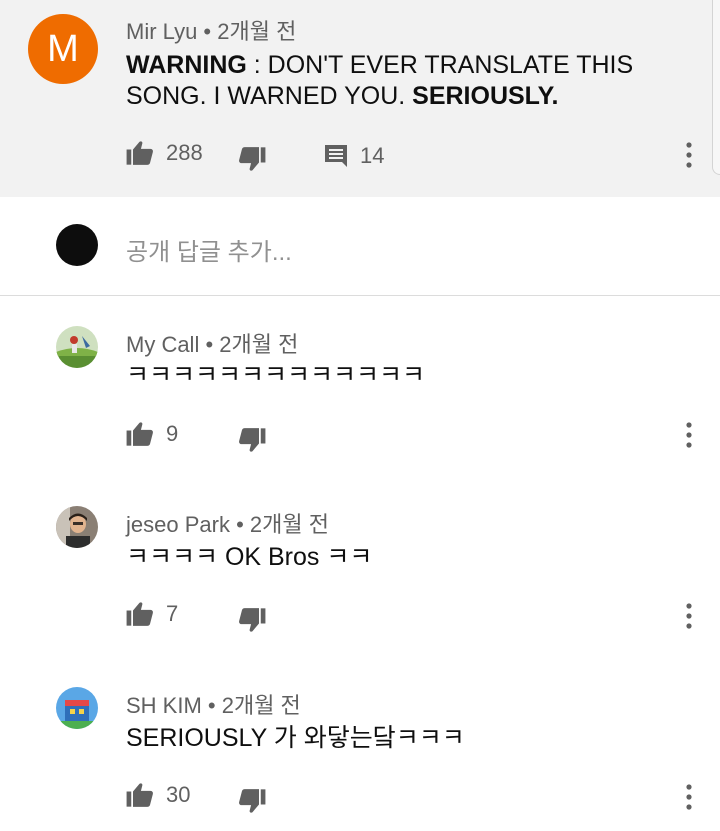  I want to click on comment-text: SERIOUSLY 가 와닿는닼ㅋㅋㅋ, so click(295, 738).